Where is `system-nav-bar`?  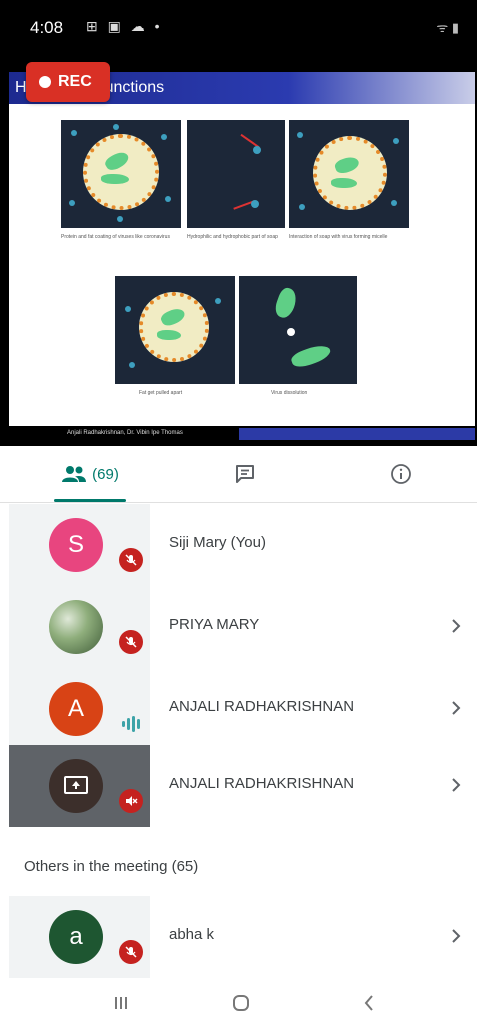 system-nav-bar is located at coordinates (238, 1003).